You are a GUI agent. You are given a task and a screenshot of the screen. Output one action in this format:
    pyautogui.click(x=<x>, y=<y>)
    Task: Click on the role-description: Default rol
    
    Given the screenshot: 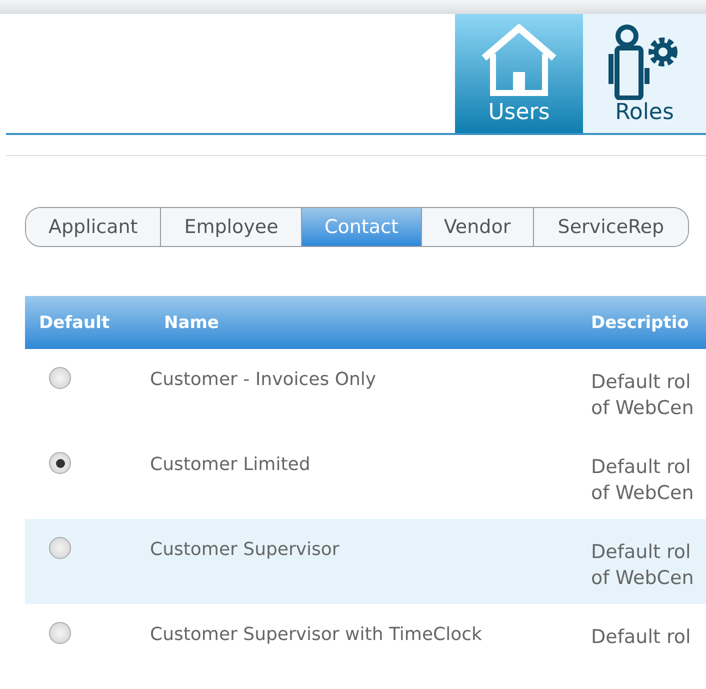 What is the action you would take?
    pyautogui.click(x=641, y=637)
    